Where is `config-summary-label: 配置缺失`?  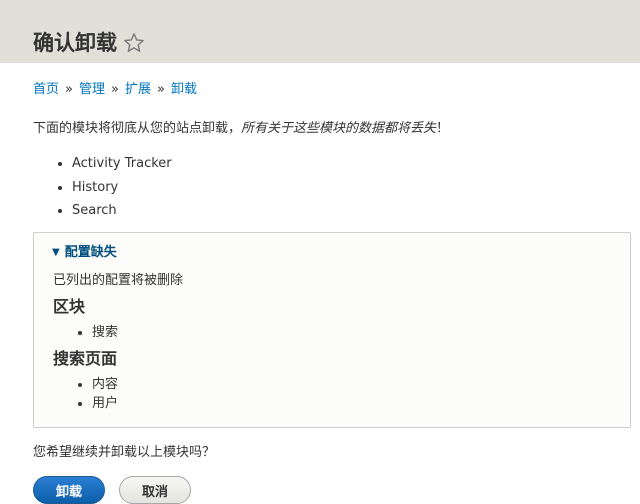 config-summary-label: 配置缺失 is located at coordinates (90, 252).